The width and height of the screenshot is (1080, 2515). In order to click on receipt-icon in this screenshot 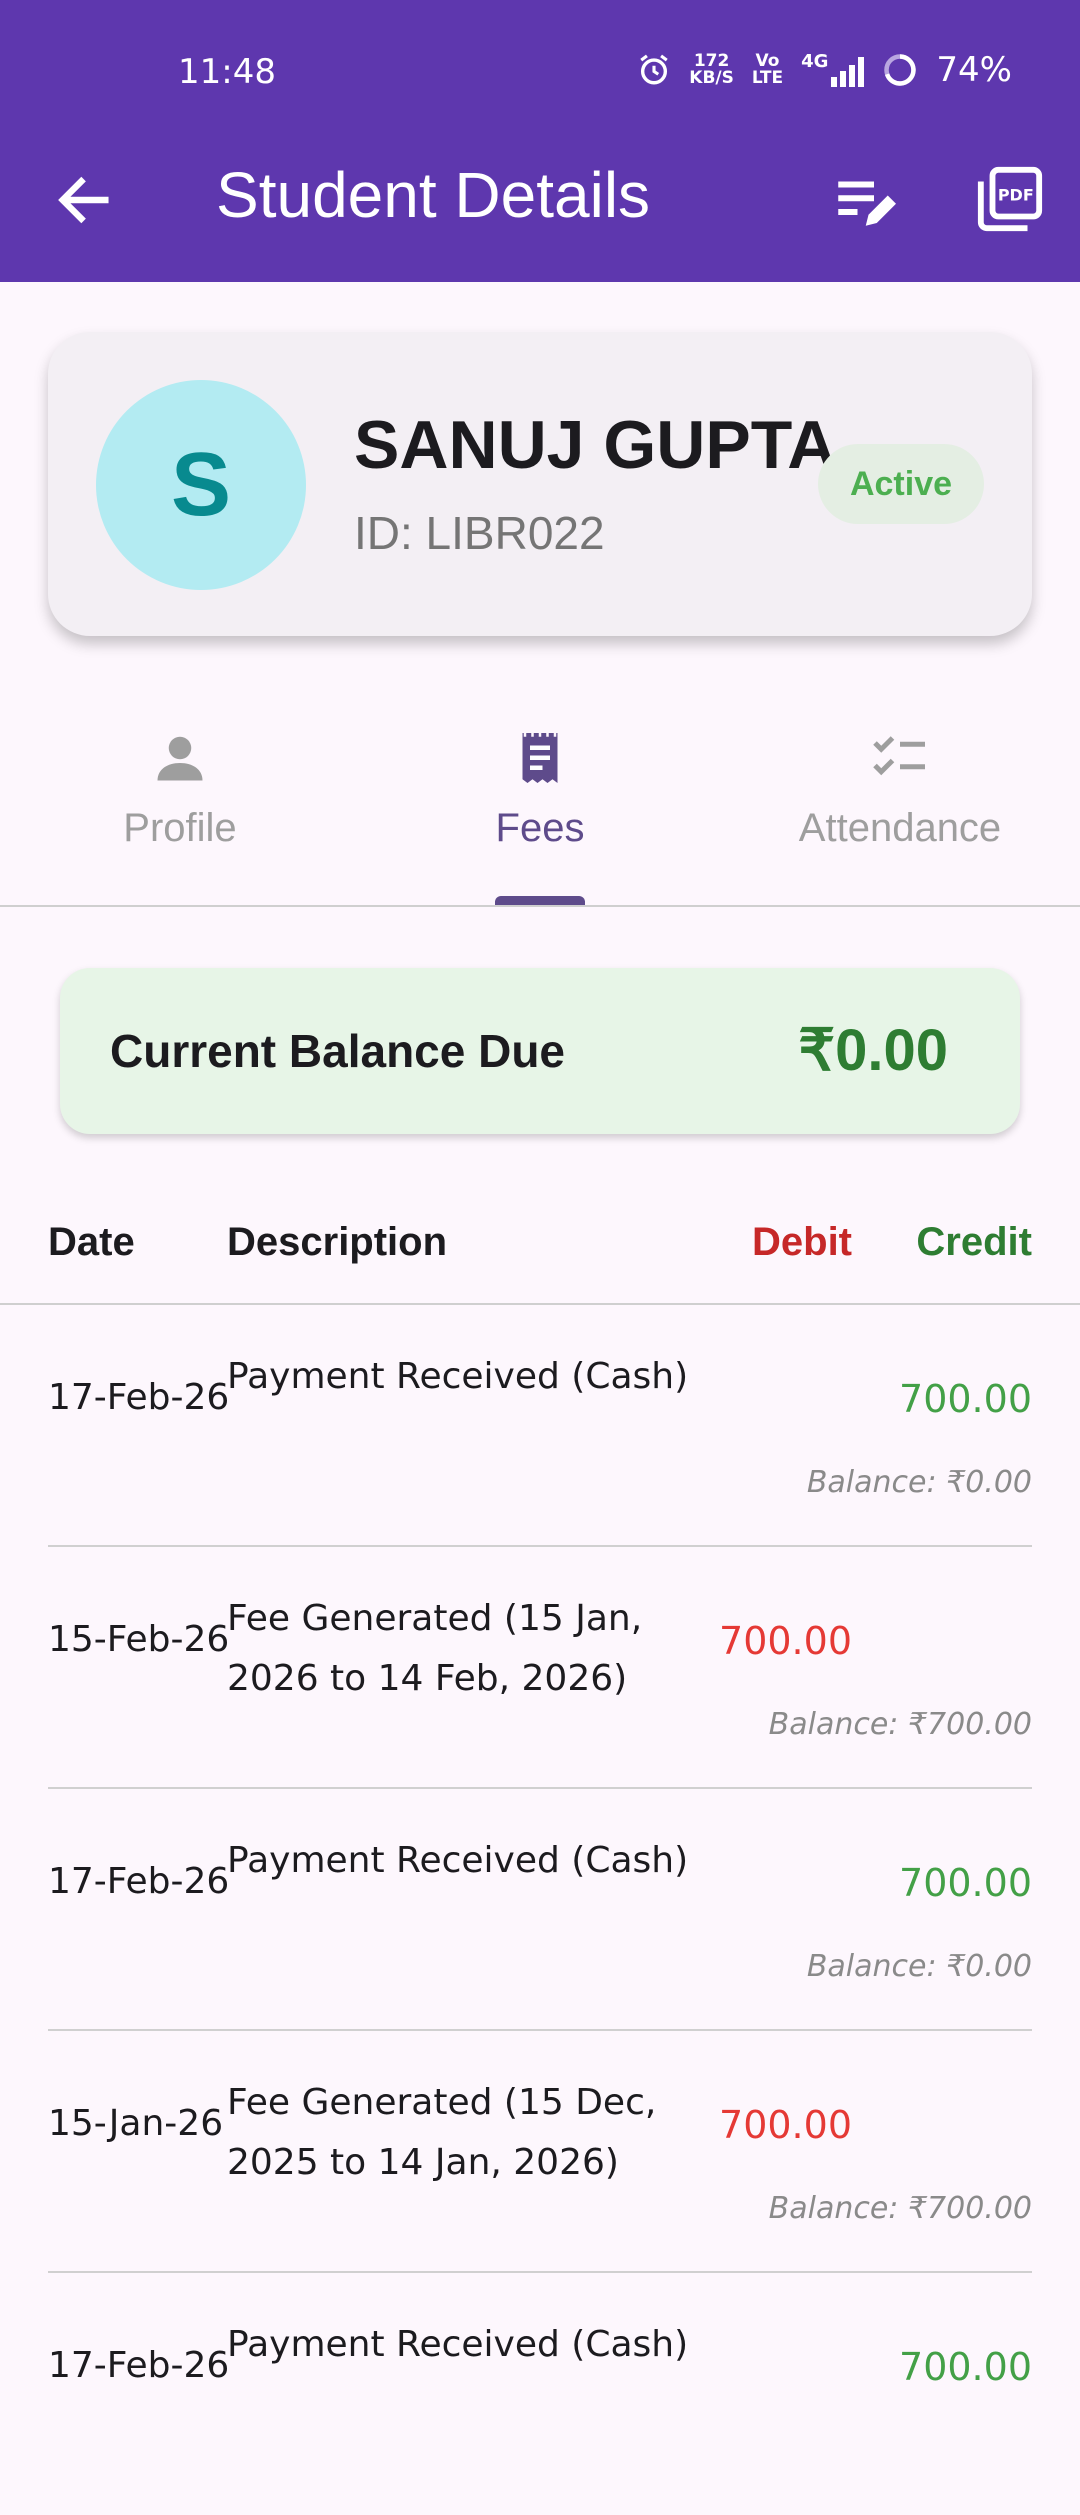, I will do `click(540, 758)`.